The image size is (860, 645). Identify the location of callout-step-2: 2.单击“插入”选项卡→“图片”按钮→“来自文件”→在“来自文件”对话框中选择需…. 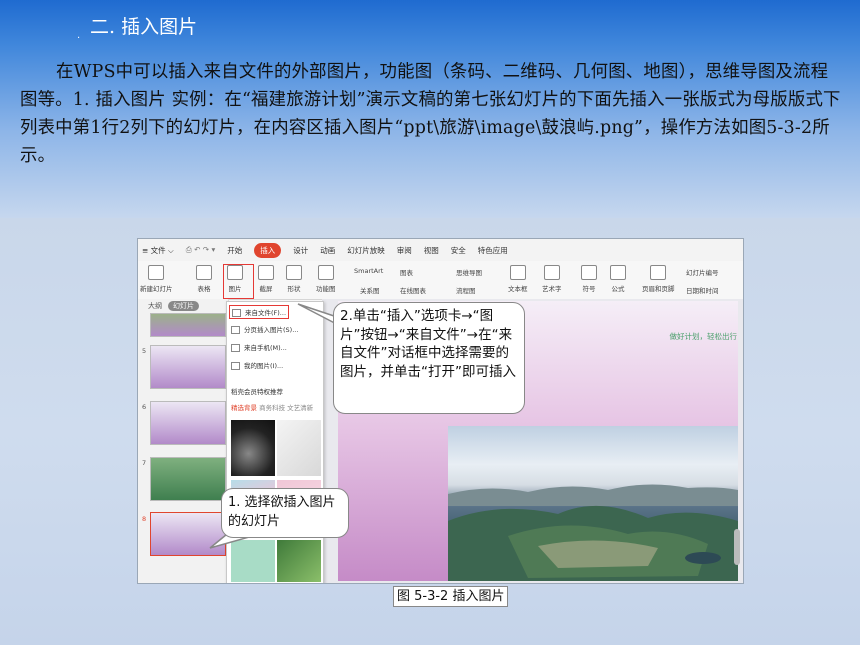
(429, 358).